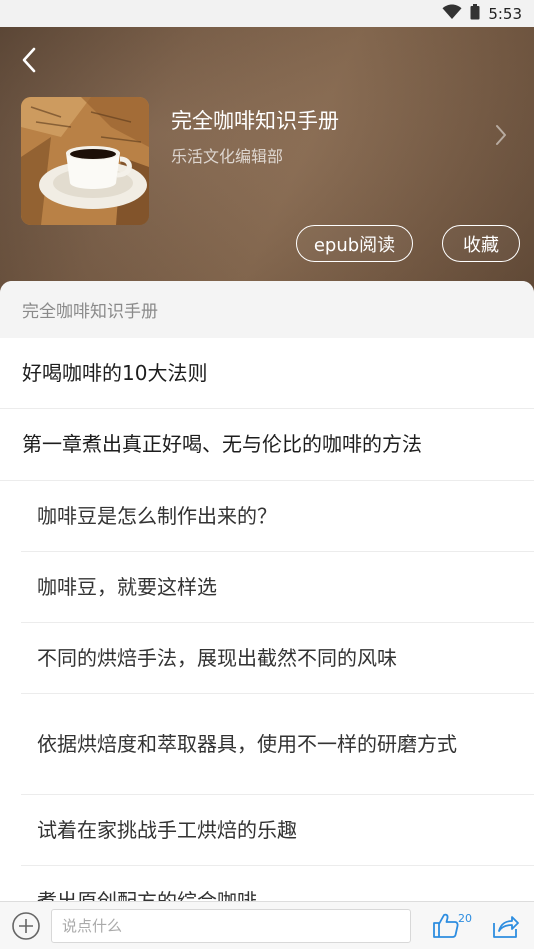  What do you see at coordinates (277, 516) in the screenshot?
I see `toc-item: 咖啡豆是怎么制作出来的？` at bounding box center [277, 516].